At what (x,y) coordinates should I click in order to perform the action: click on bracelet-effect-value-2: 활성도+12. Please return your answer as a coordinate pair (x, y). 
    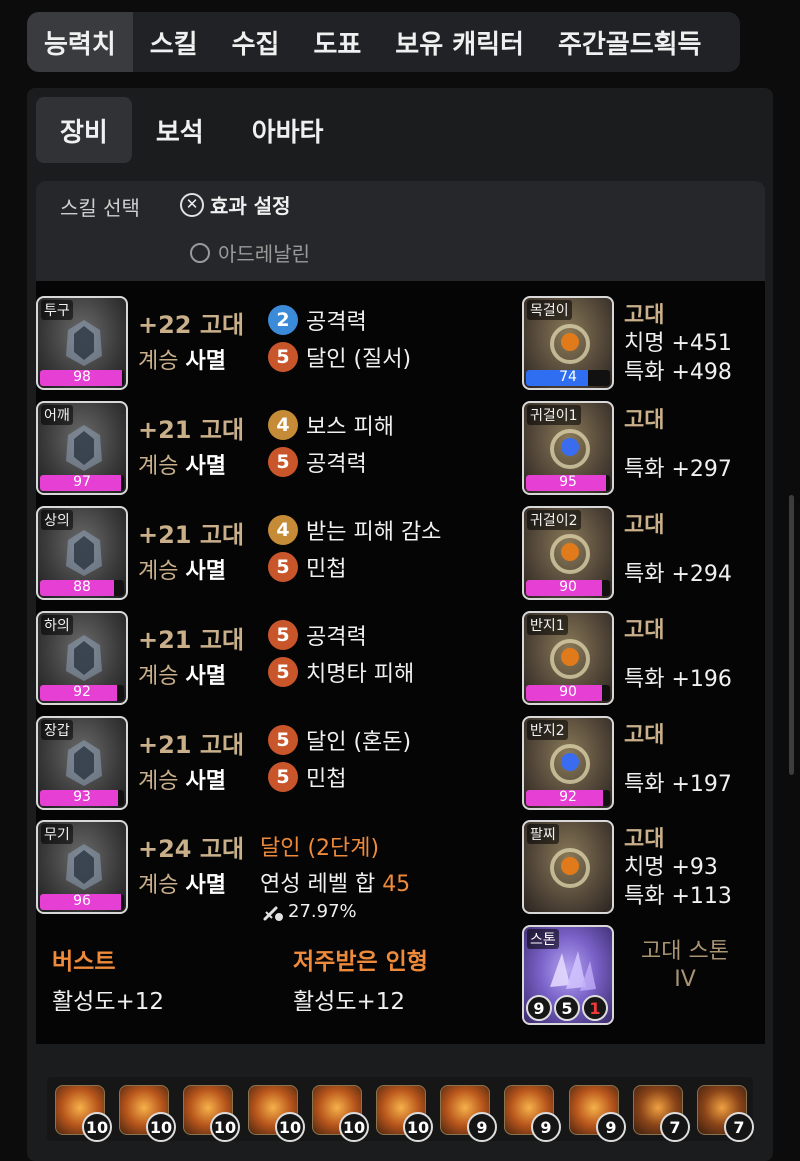
    Looking at the image, I should click on (349, 1002).